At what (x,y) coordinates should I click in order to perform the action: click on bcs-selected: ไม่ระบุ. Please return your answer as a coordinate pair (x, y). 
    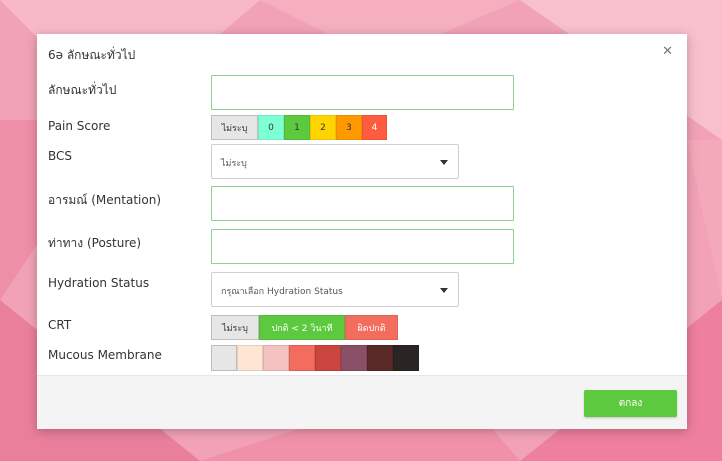
    Looking at the image, I should click on (234, 164).